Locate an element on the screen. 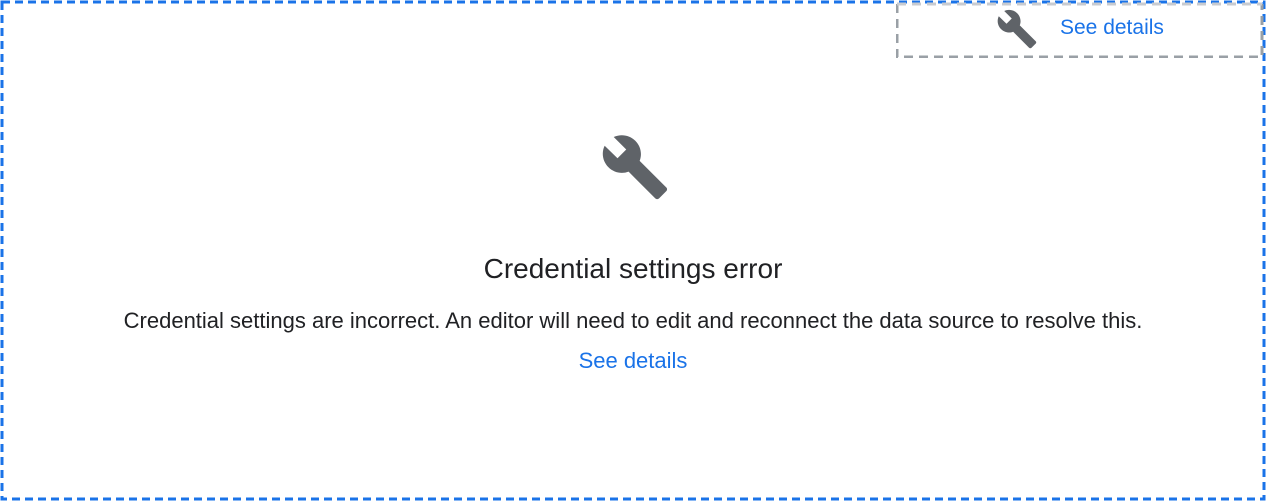 Image resolution: width=1266 pixels, height=501 pixels. see-details-link: See details is located at coordinates (633, 360).